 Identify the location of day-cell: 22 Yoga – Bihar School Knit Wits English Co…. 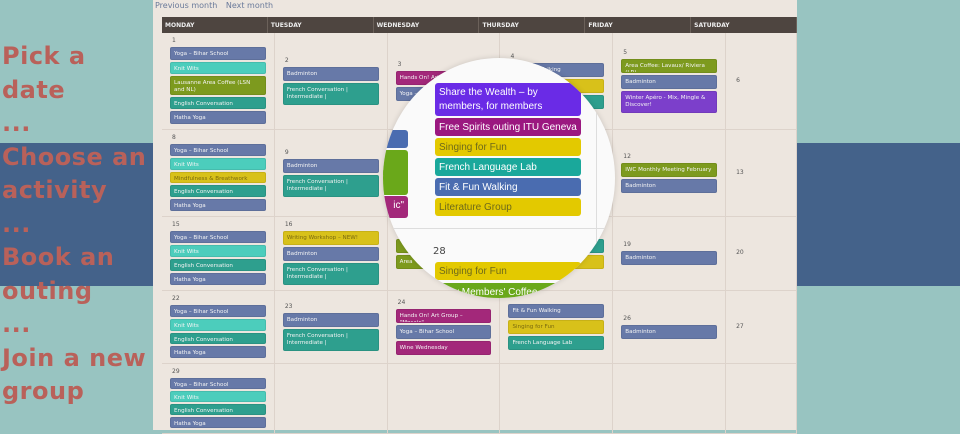
(218, 327).